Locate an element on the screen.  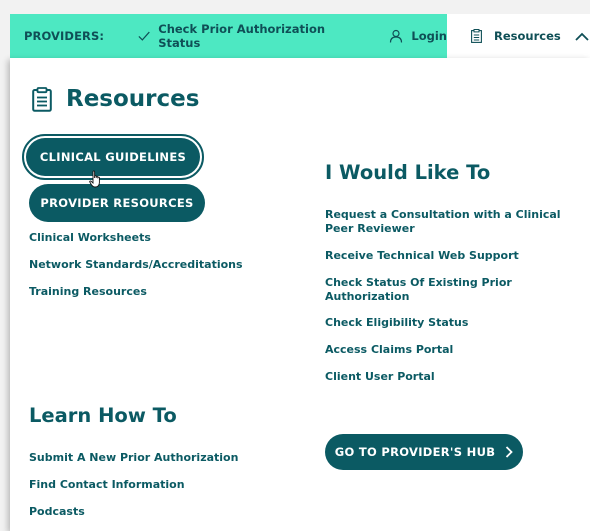
client-user-portal-link: Client User Portal is located at coordinates (455, 377).